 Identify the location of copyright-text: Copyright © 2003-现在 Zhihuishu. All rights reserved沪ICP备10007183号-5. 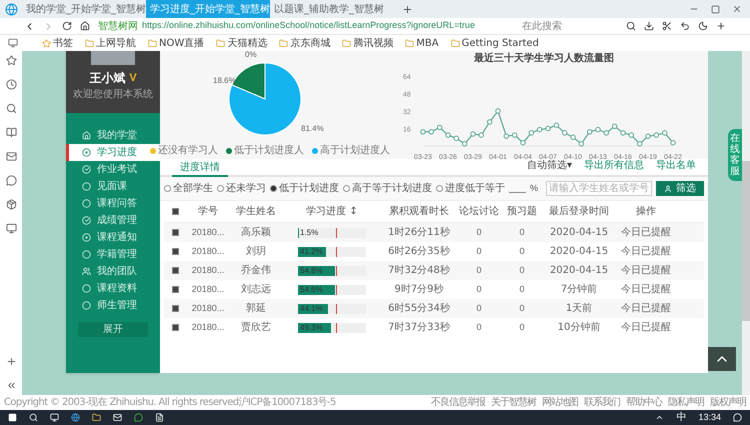
(170, 403).